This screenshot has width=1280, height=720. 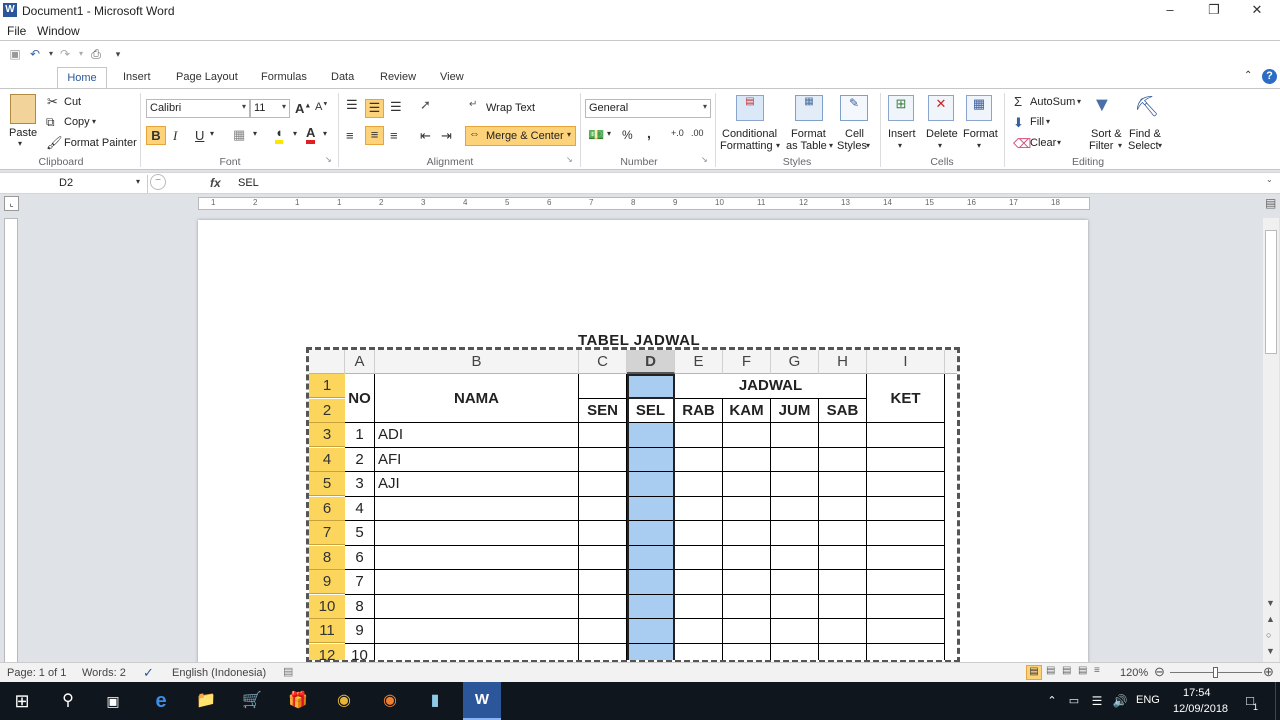 I want to click on shrink-font-icon: A▼, so click(x=321, y=107).